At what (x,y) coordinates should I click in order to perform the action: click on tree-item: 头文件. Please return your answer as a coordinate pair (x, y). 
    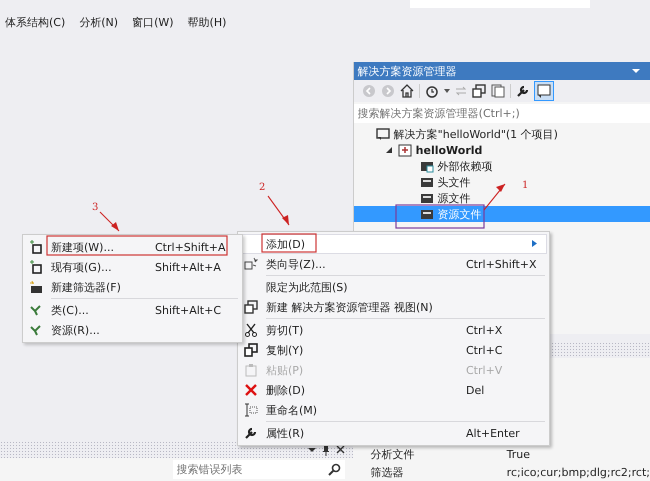
    Looking at the image, I should click on (413, 182).